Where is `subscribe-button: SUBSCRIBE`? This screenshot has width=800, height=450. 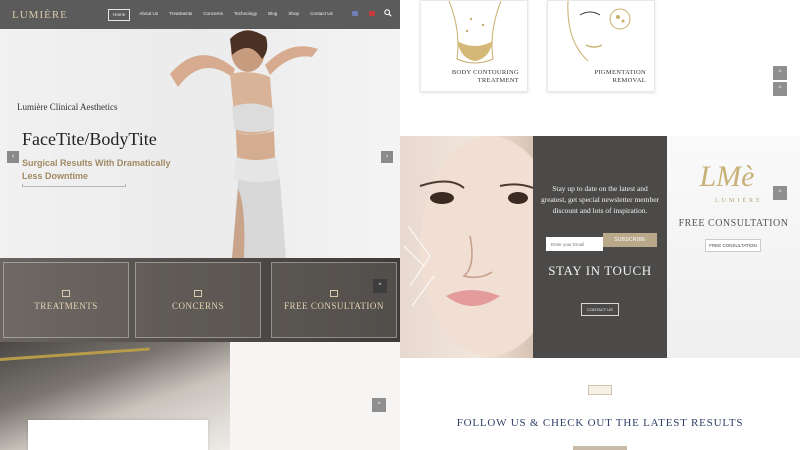 subscribe-button: SUBSCRIBE is located at coordinates (630, 240).